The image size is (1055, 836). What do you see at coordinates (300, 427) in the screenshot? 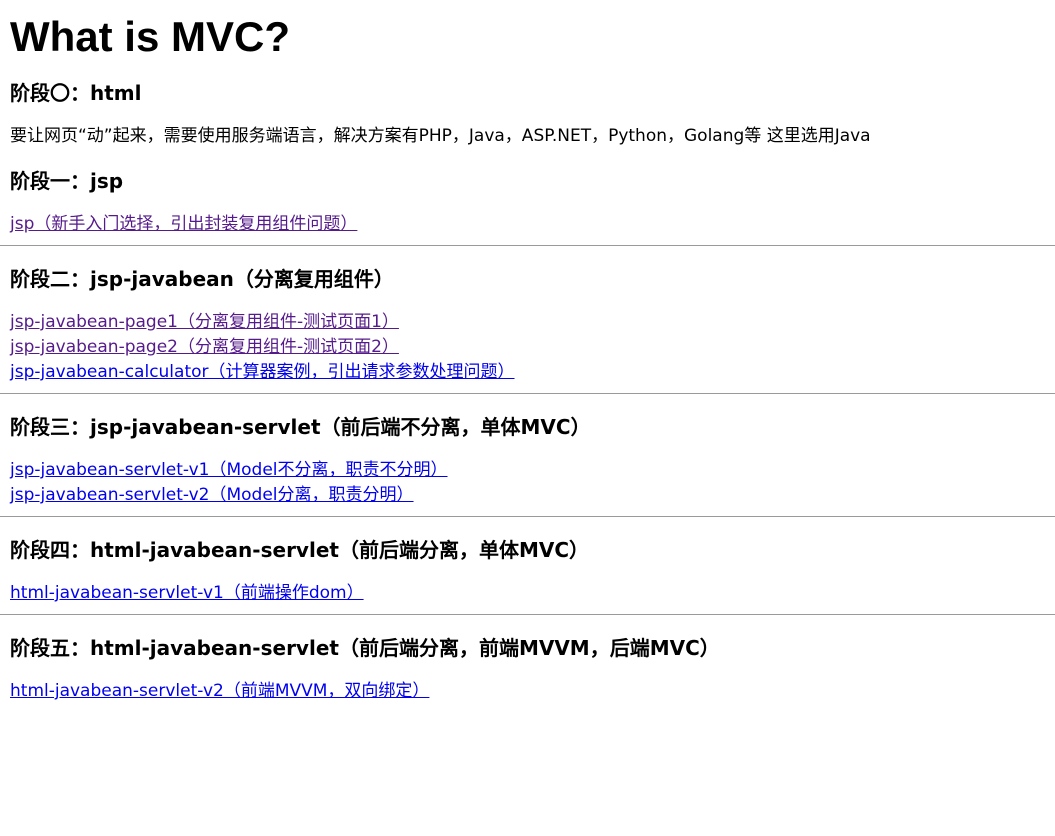
I see `stage-3-heading: 阶段三：jsp-javabean-servlet（前后端不分离，单体MVC）` at bounding box center [300, 427].